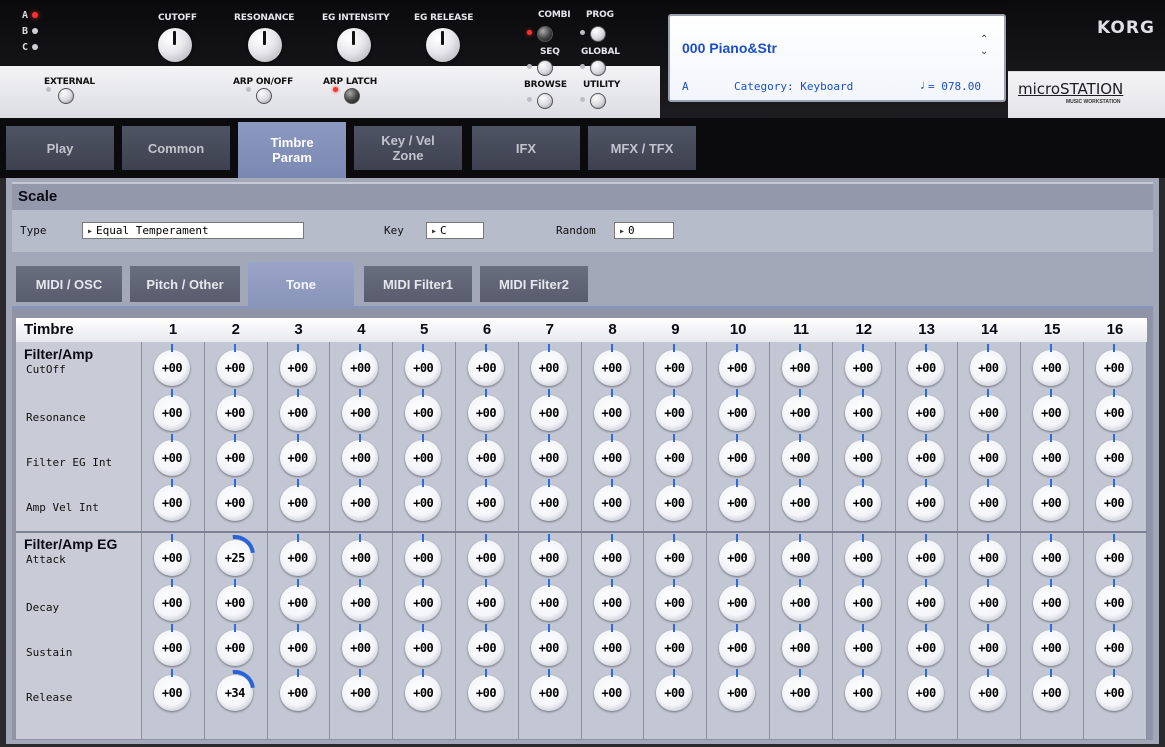 Image resolution: width=1165 pixels, height=747 pixels. I want to click on tab-midi-filter1: MIDI Filter1, so click(418, 284).